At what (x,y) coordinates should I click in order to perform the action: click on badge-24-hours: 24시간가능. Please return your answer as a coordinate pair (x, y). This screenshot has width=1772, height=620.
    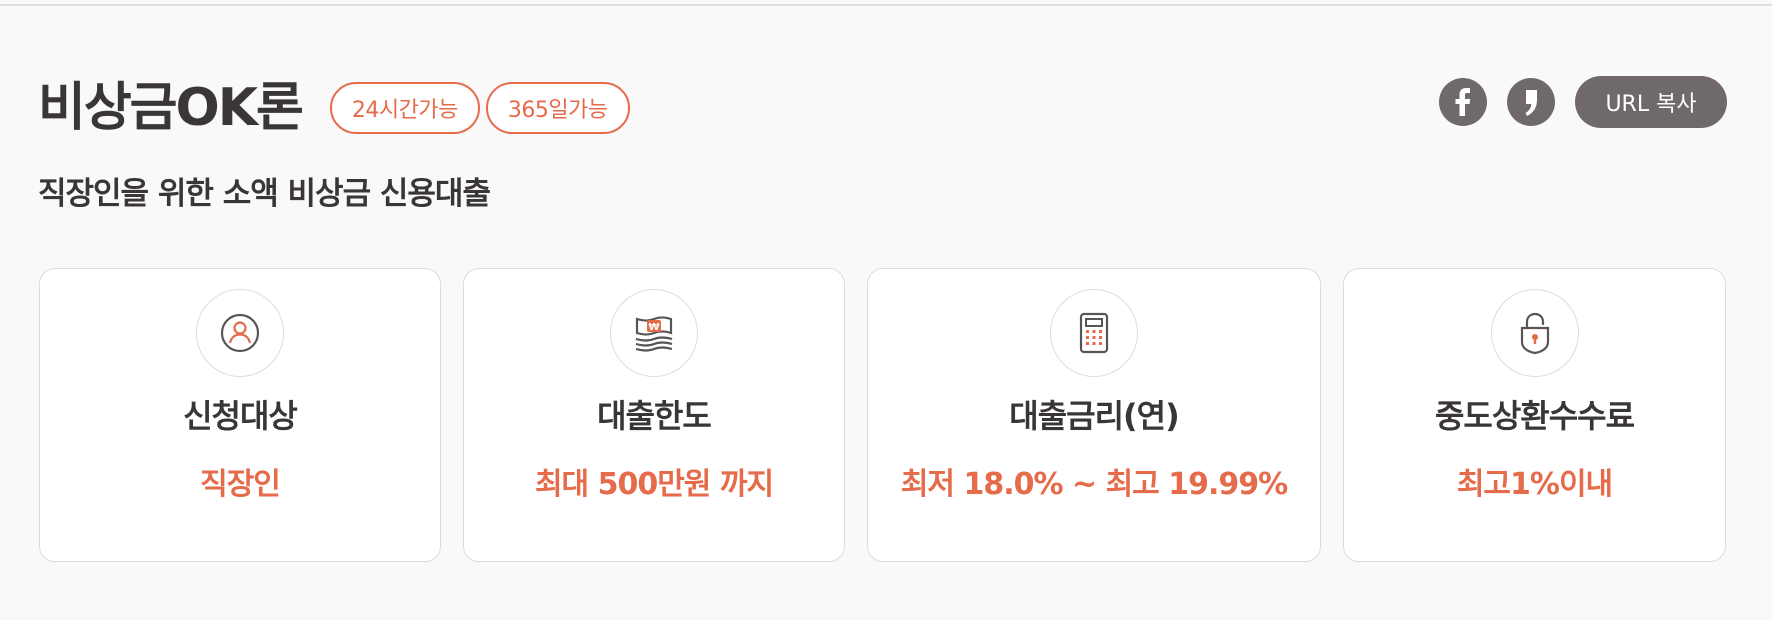
    Looking at the image, I should click on (404, 108).